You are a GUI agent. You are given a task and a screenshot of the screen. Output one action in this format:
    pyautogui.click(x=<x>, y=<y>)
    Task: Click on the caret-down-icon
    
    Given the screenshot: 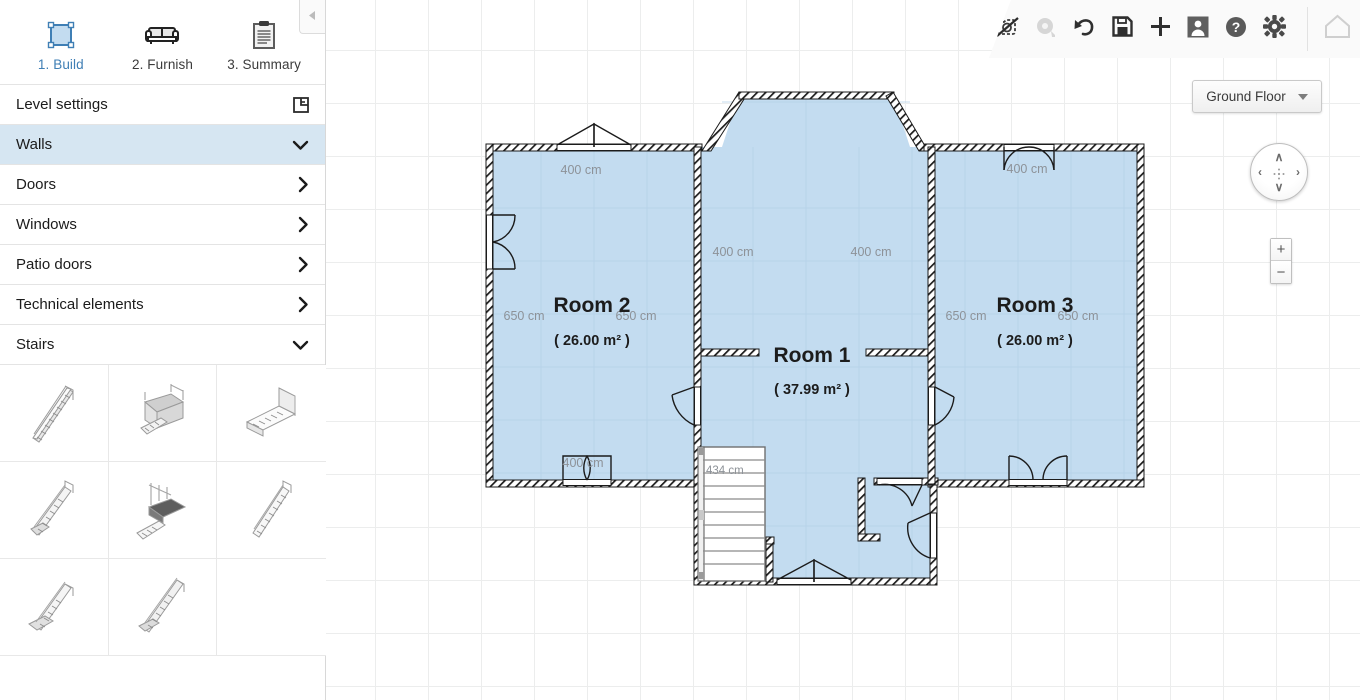 What is the action you would take?
    pyautogui.click(x=1302, y=97)
    